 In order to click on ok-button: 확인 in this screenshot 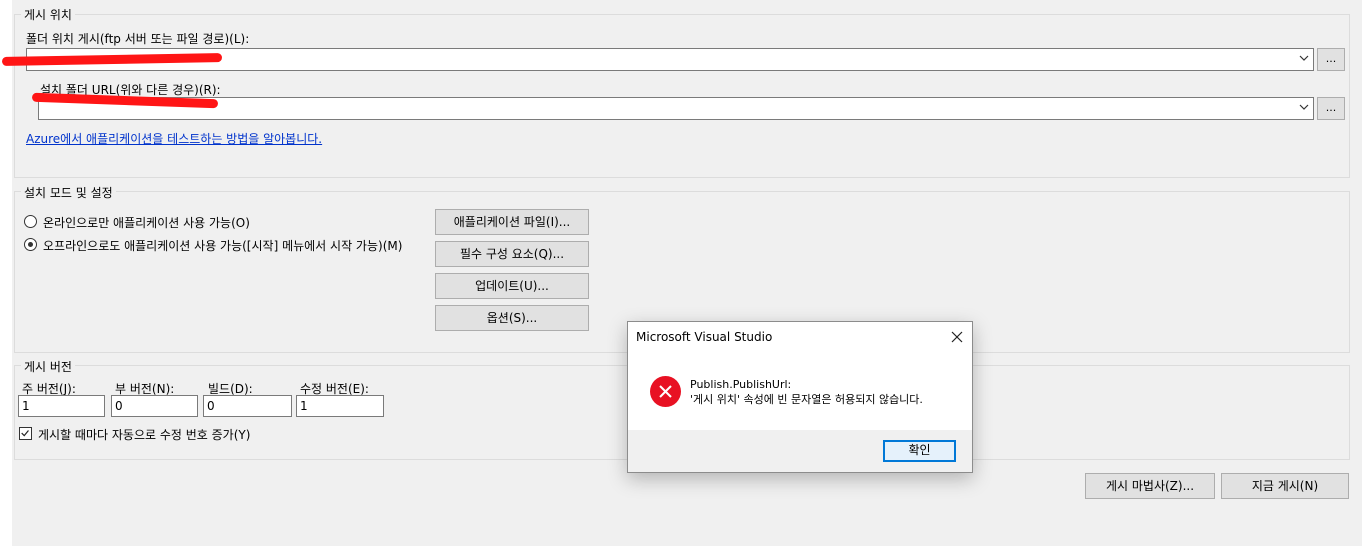, I will do `click(919, 451)`.